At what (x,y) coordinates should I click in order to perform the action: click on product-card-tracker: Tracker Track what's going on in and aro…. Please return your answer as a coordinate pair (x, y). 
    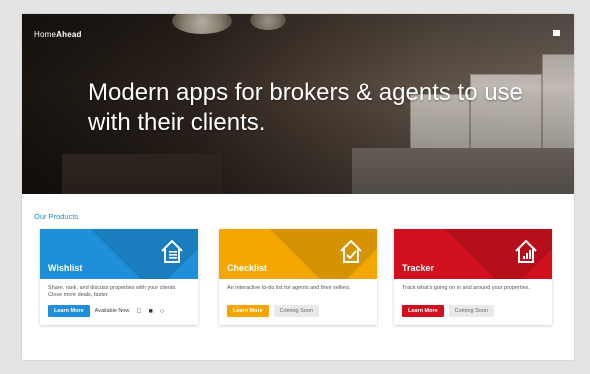
    Looking at the image, I should click on (473, 277).